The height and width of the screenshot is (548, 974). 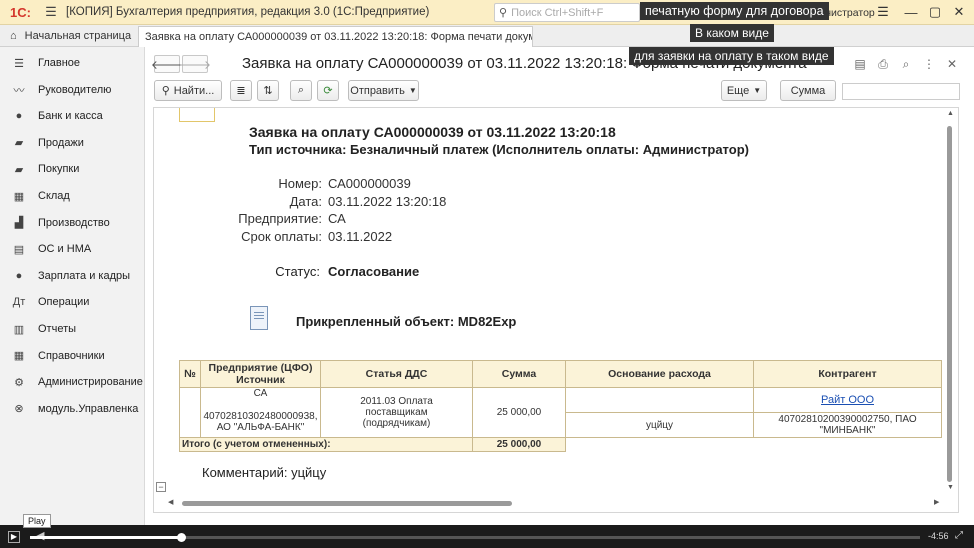 What do you see at coordinates (883, 12) in the screenshot?
I see `settings-icon: ☰` at bounding box center [883, 12].